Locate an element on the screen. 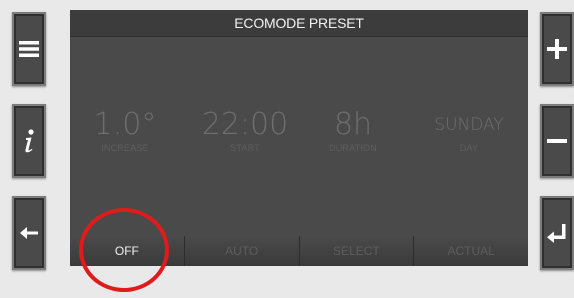 This screenshot has width=574, height=298. menu-icon is located at coordinates (29, 49).